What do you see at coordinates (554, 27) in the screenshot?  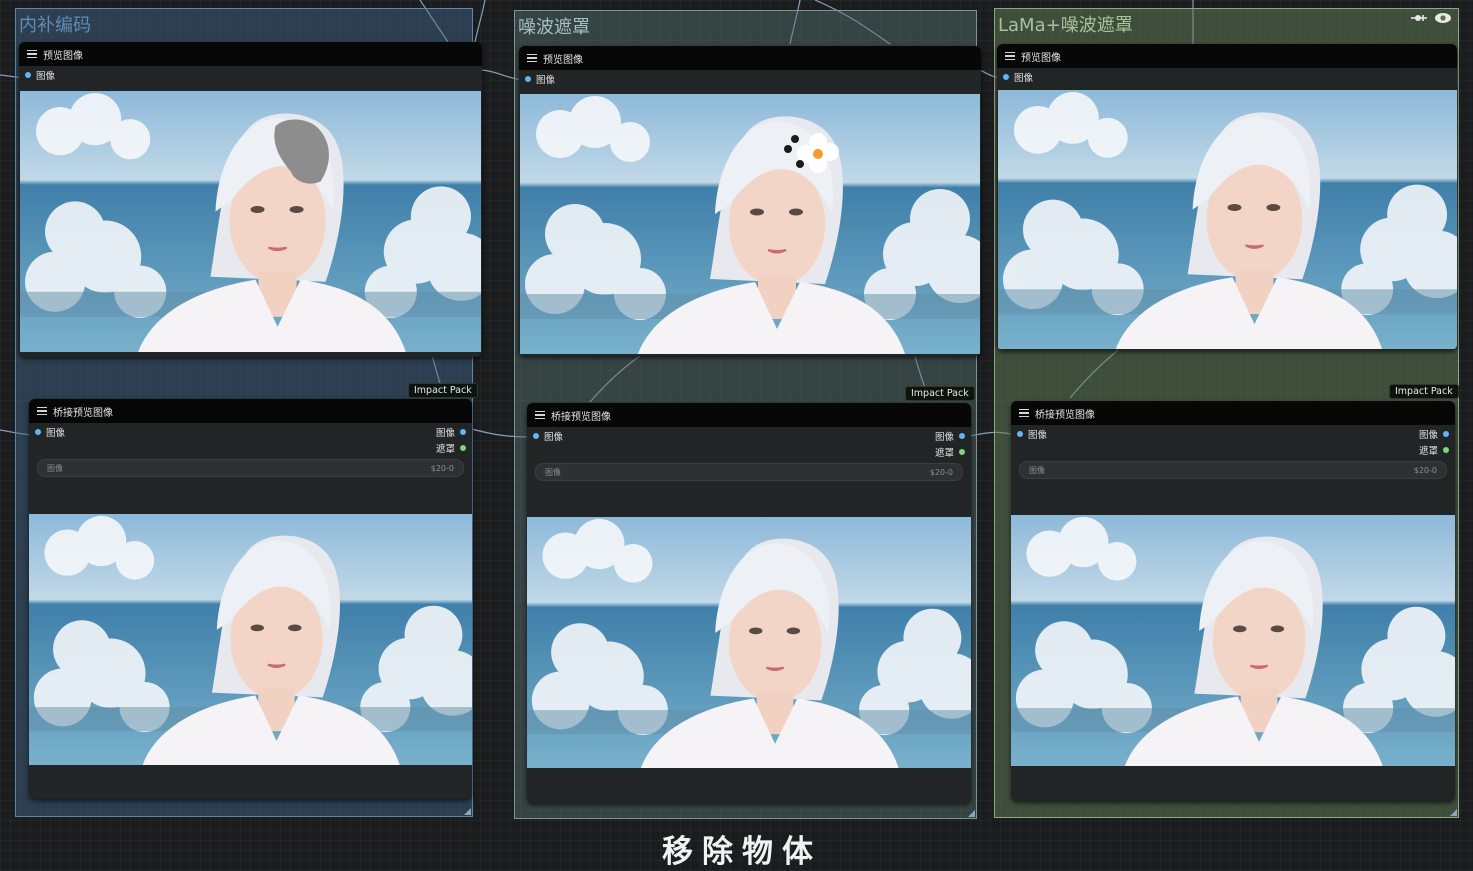 I see `group-title: 噪波遮罩` at bounding box center [554, 27].